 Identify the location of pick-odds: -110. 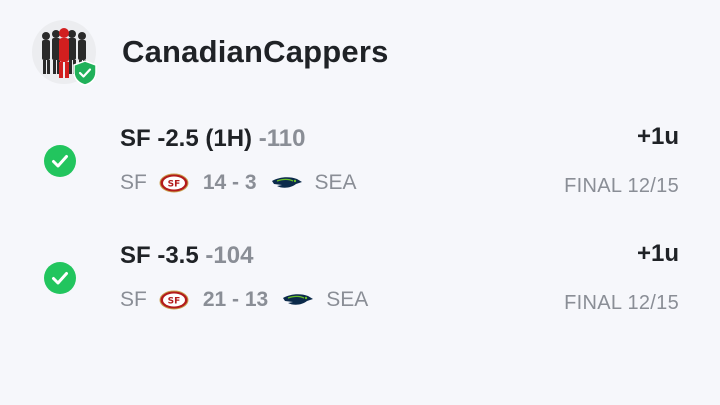
(282, 138).